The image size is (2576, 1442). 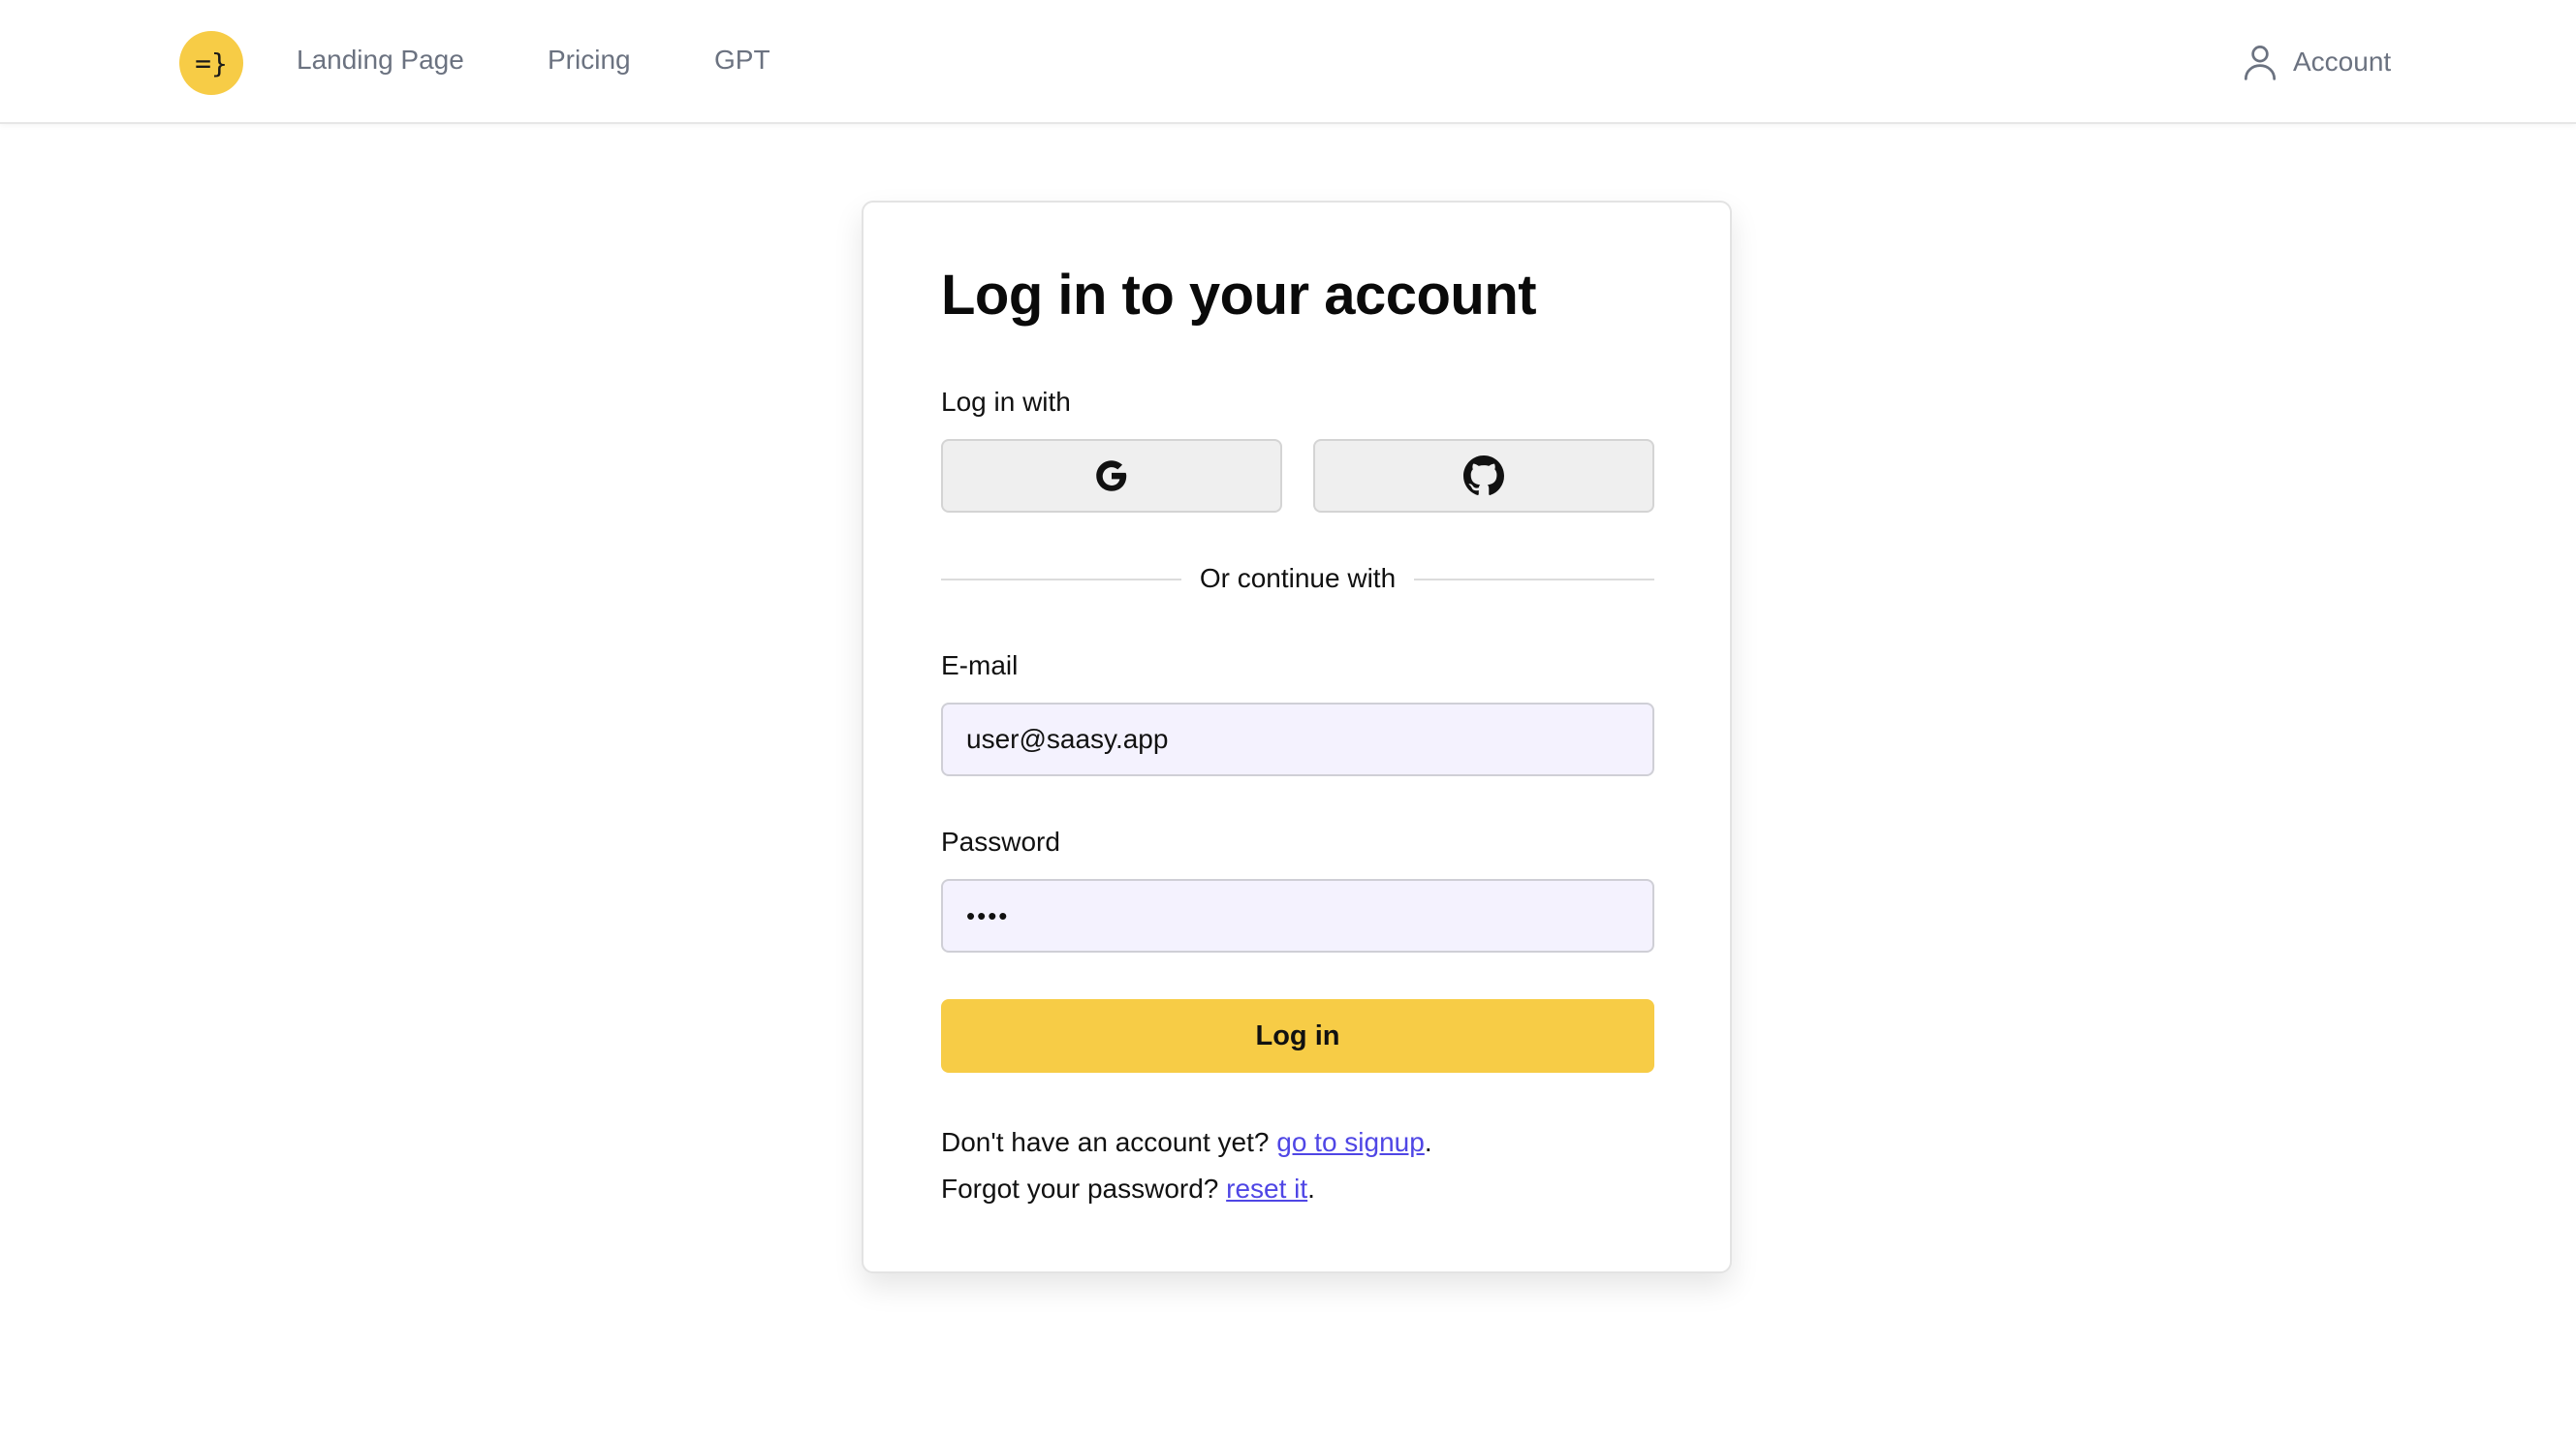 I want to click on signup-prompt: Don't have an account yet? go to signup., so click(x=1186, y=1142).